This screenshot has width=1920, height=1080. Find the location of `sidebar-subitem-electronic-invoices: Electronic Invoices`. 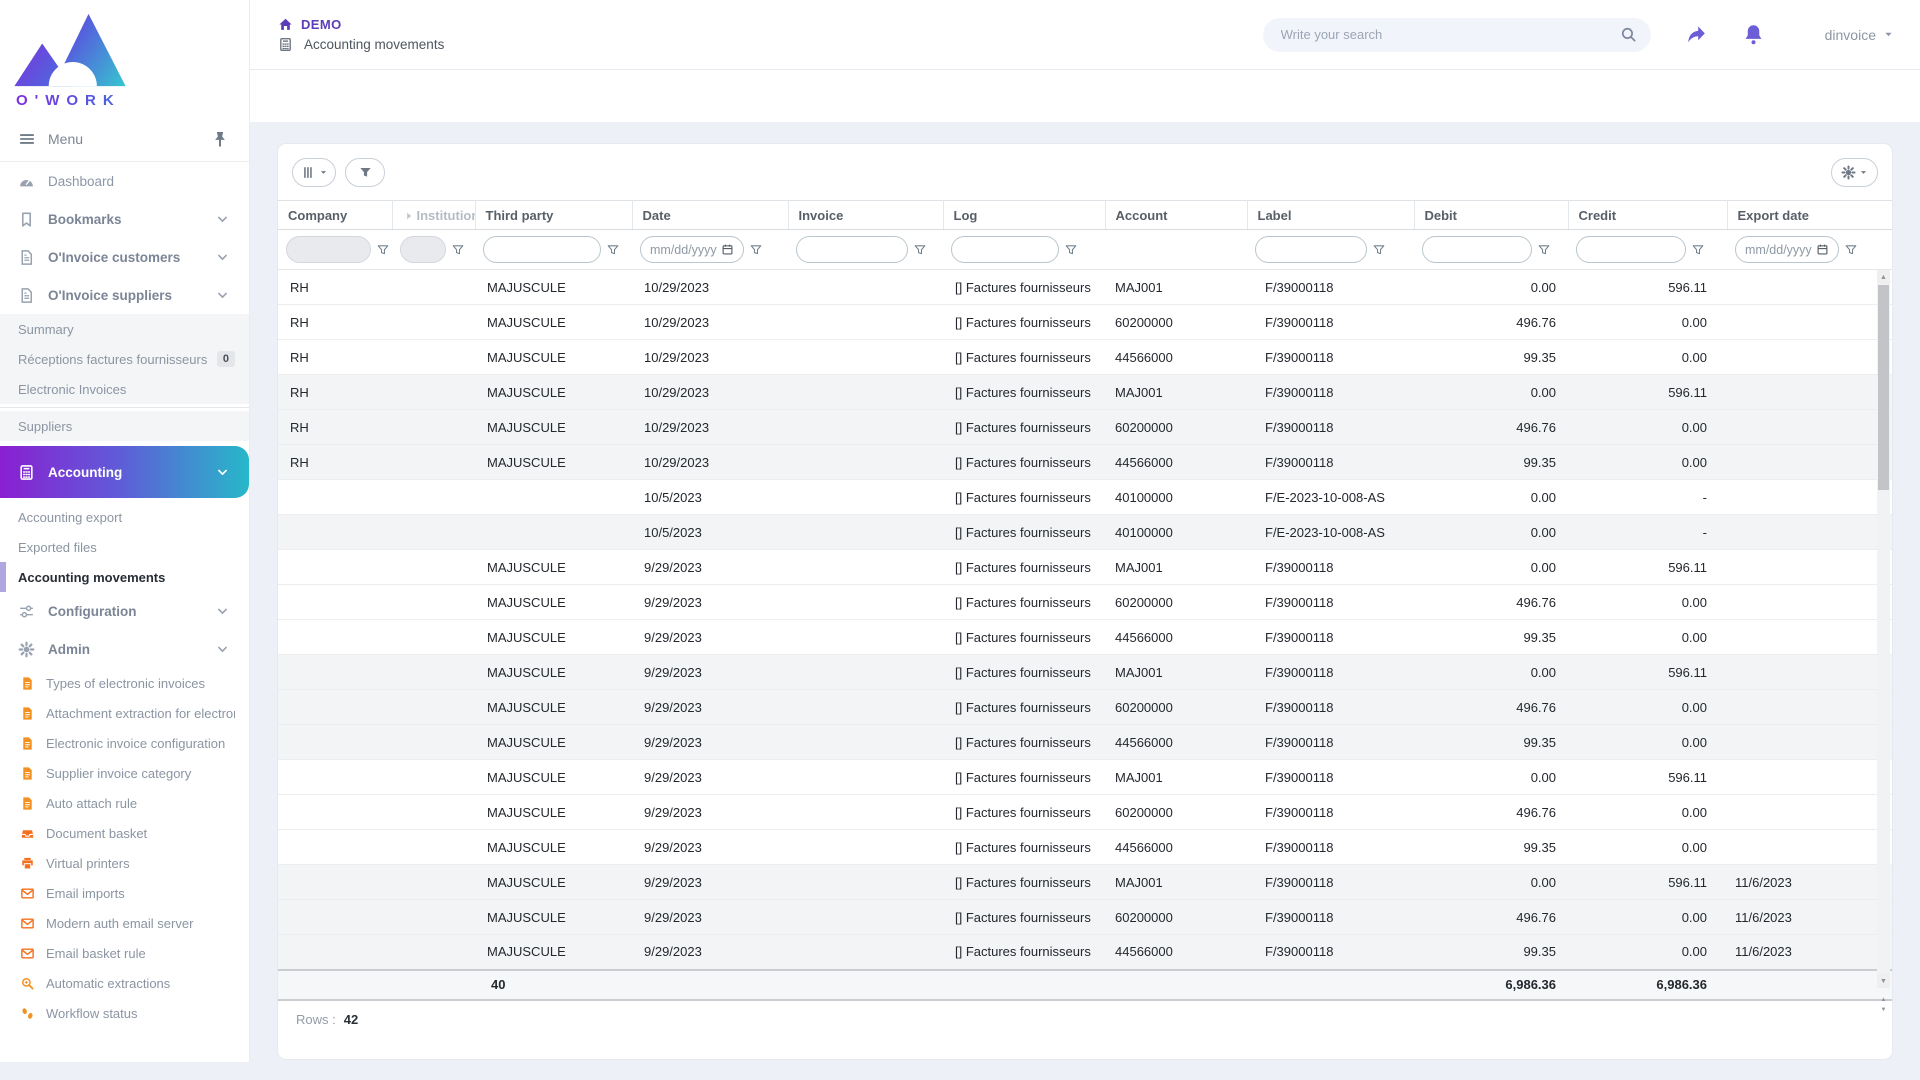

sidebar-subitem-electronic-invoices: Electronic Invoices is located at coordinates (124, 389).